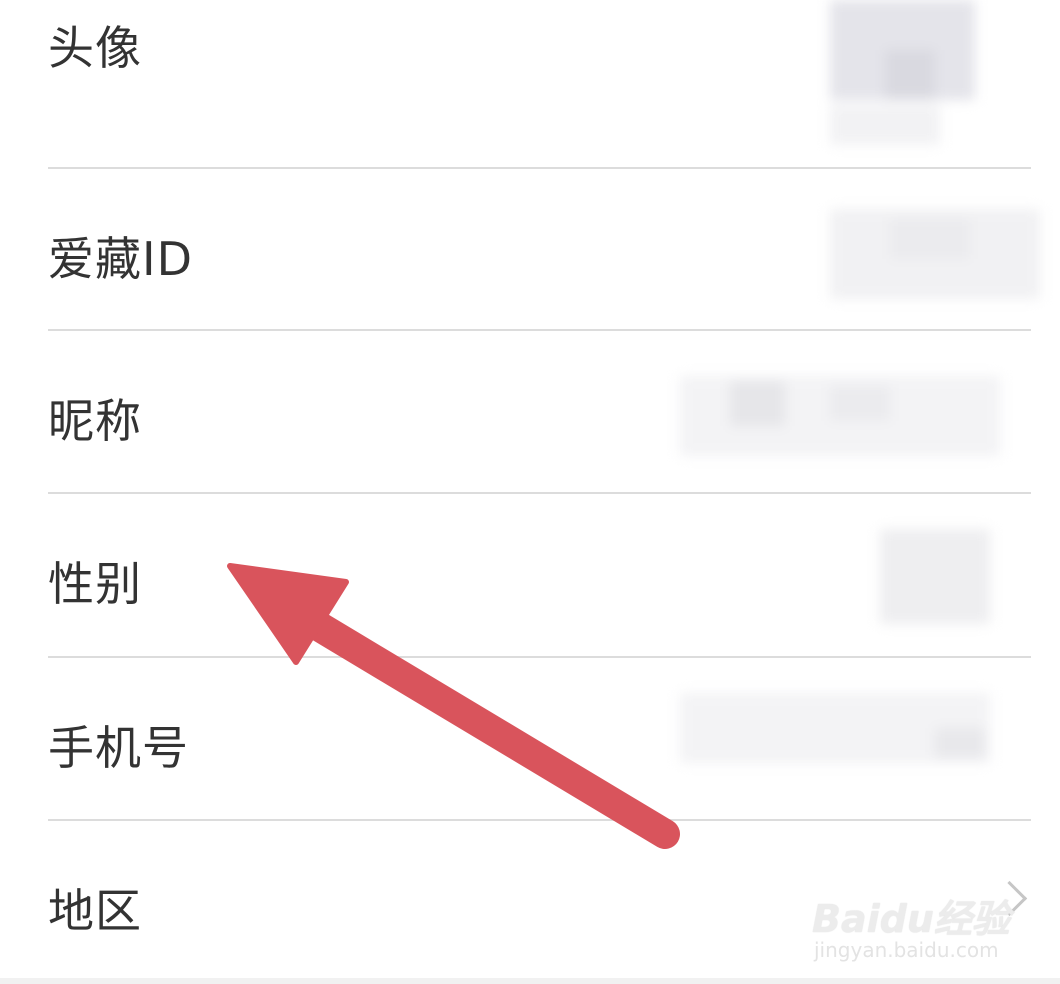 This screenshot has height=984, width=1060. I want to click on phone-value-blurred, so click(840, 733).